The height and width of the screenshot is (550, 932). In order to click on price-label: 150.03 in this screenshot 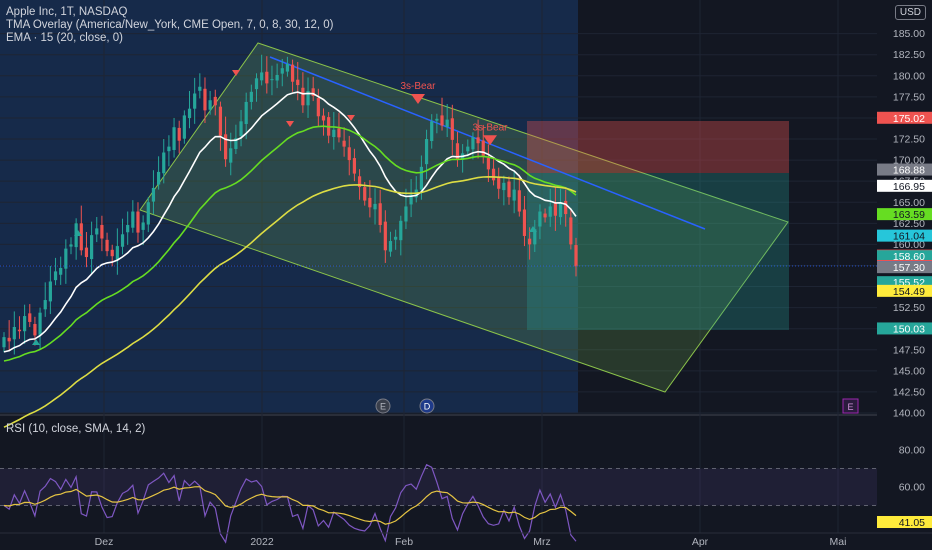, I will do `click(909, 329)`.